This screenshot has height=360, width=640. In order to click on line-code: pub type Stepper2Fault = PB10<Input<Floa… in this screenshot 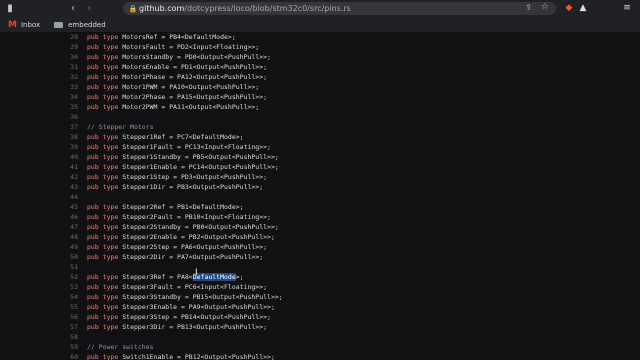, I will do `click(179, 217)`.